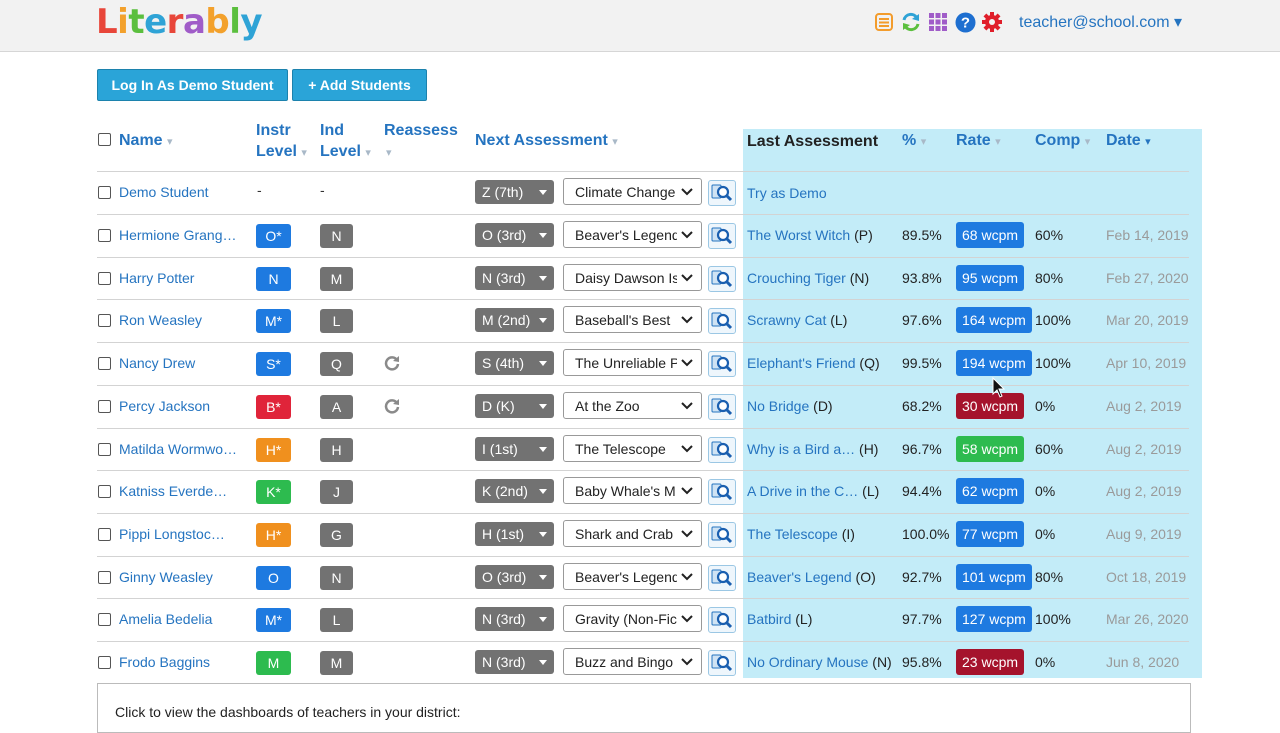 The width and height of the screenshot is (1280, 733). I want to click on next-level-select: D (K), so click(514, 405).